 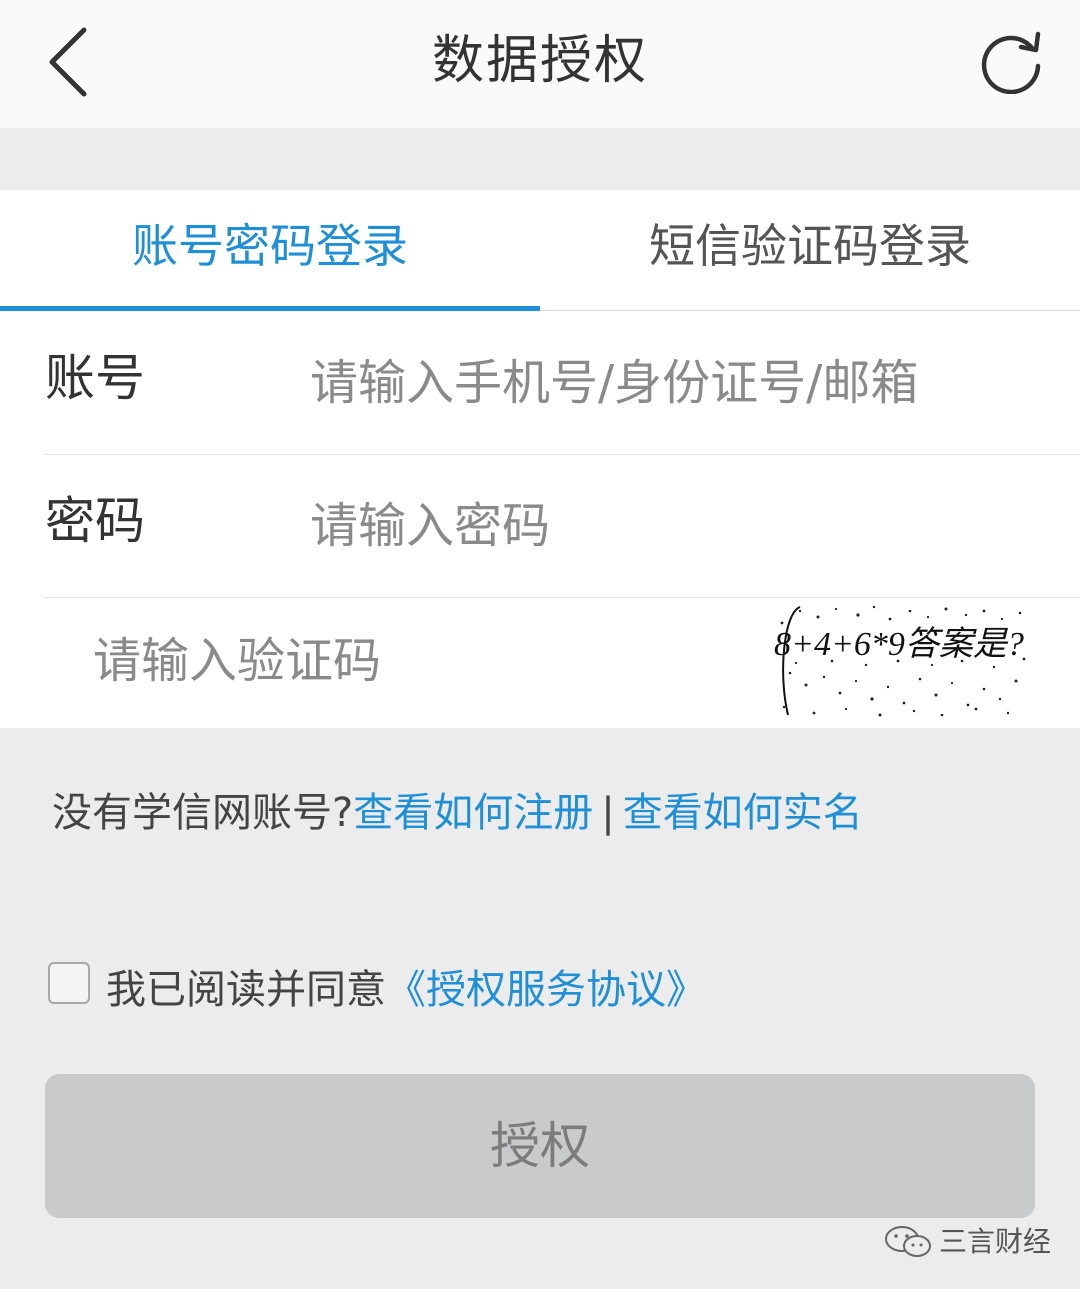 I want to click on agreement-text: 我已阅读并同意《授权服务协议》, so click(x=406, y=990).